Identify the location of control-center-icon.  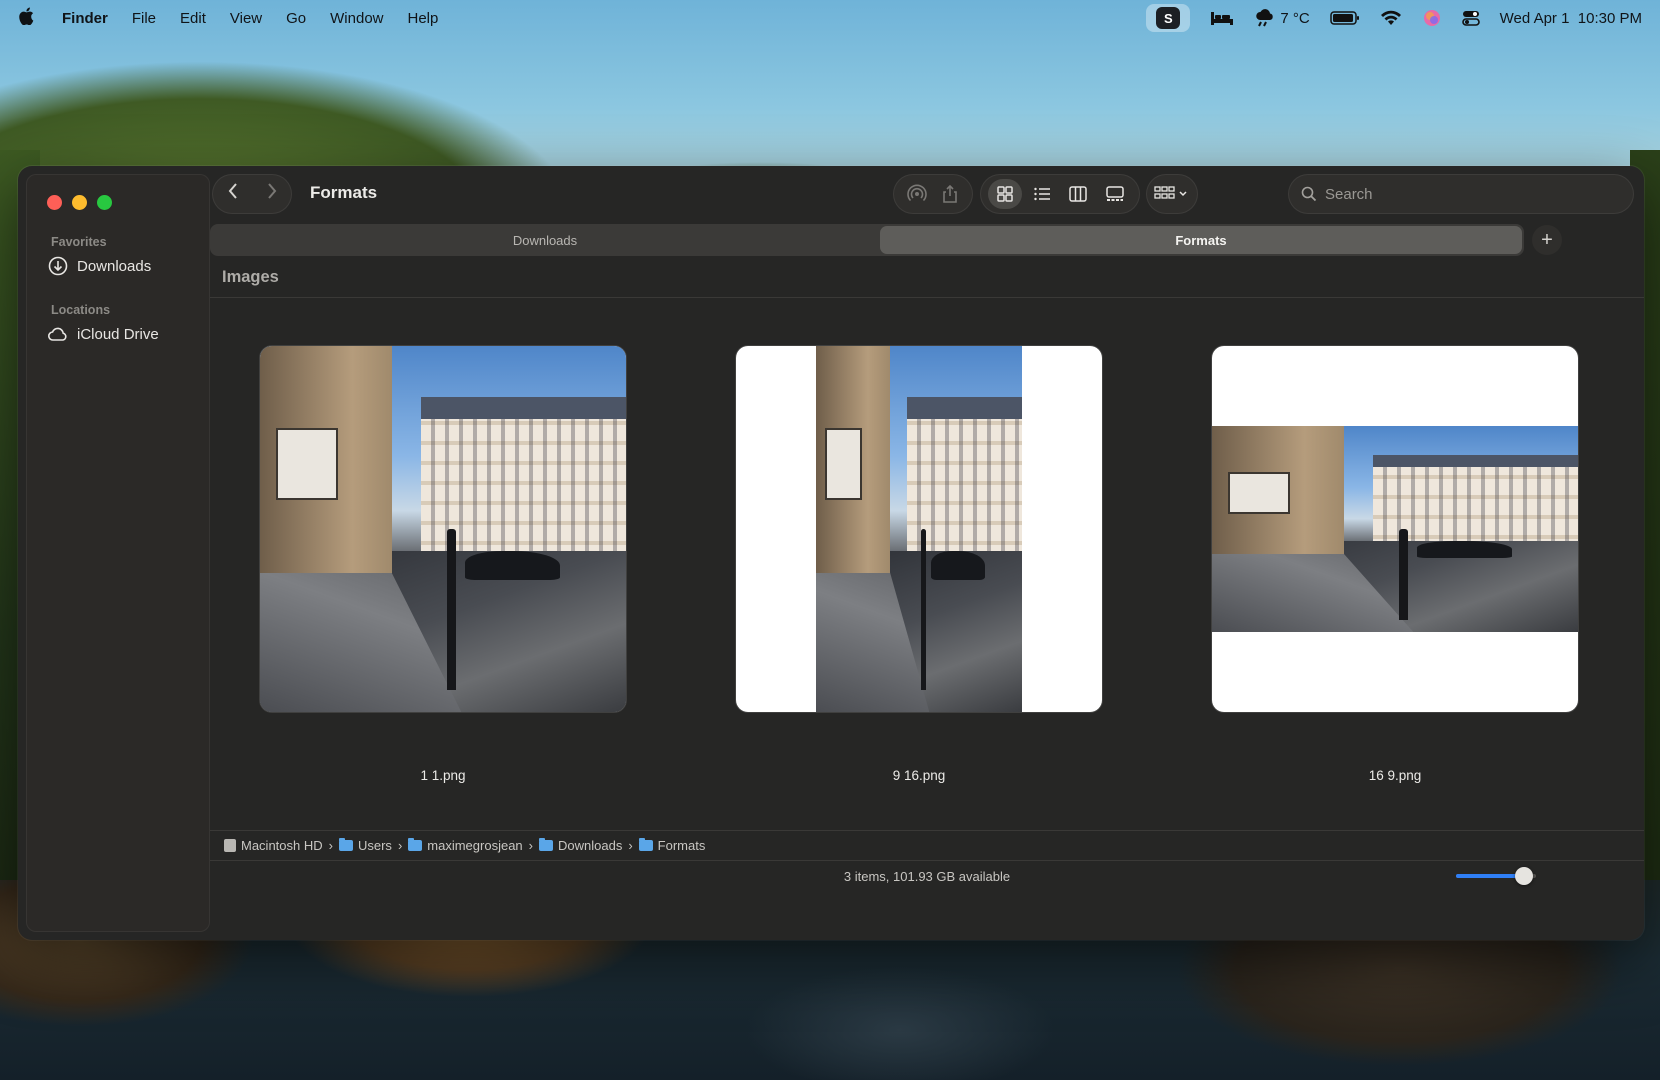
(1470, 18).